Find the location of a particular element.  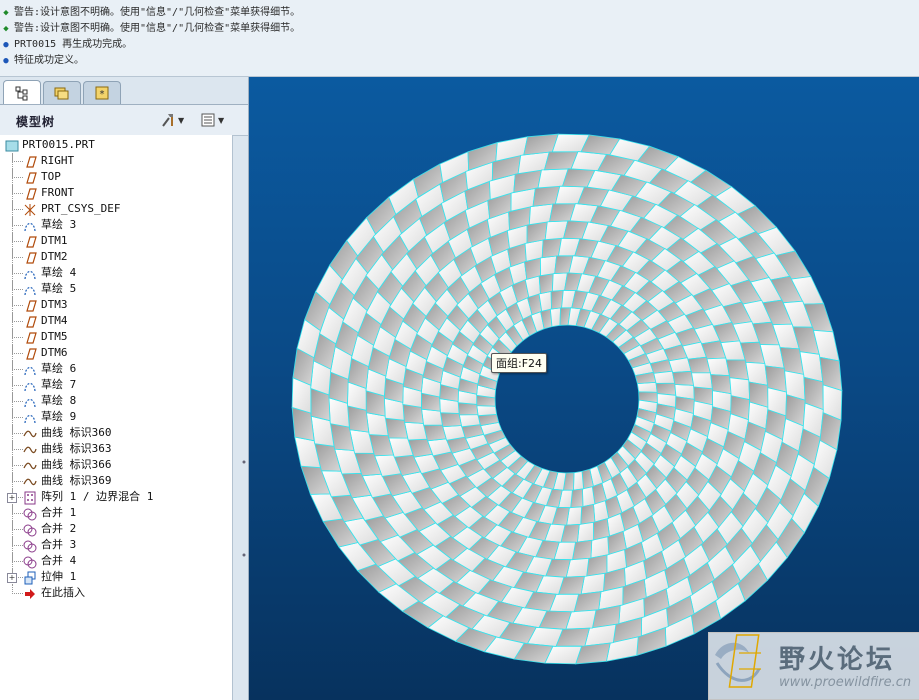

tree-item: TOP is located at coordinates (116, 177).